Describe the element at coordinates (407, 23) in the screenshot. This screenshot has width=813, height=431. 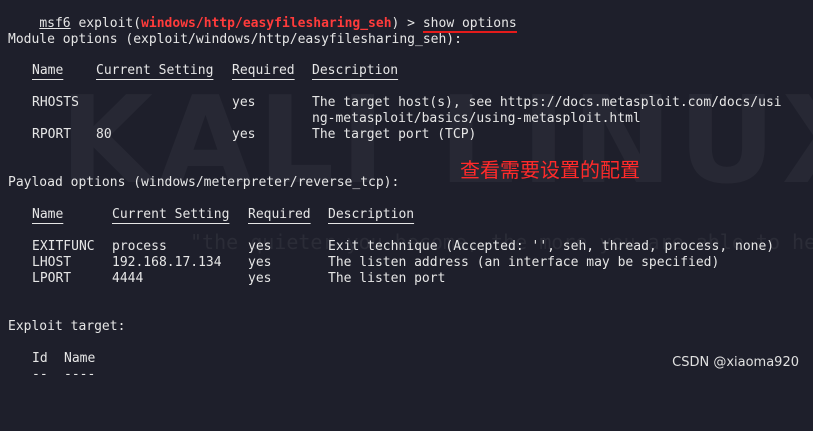
I see `prompt-exploit-suffix: ) >` at that location.